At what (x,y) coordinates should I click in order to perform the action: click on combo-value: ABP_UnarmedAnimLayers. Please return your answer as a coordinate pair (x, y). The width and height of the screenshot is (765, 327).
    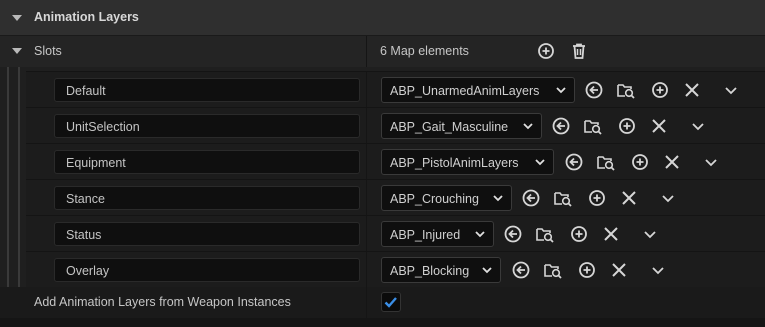
    Looking at the image, I should click on (465, 91).